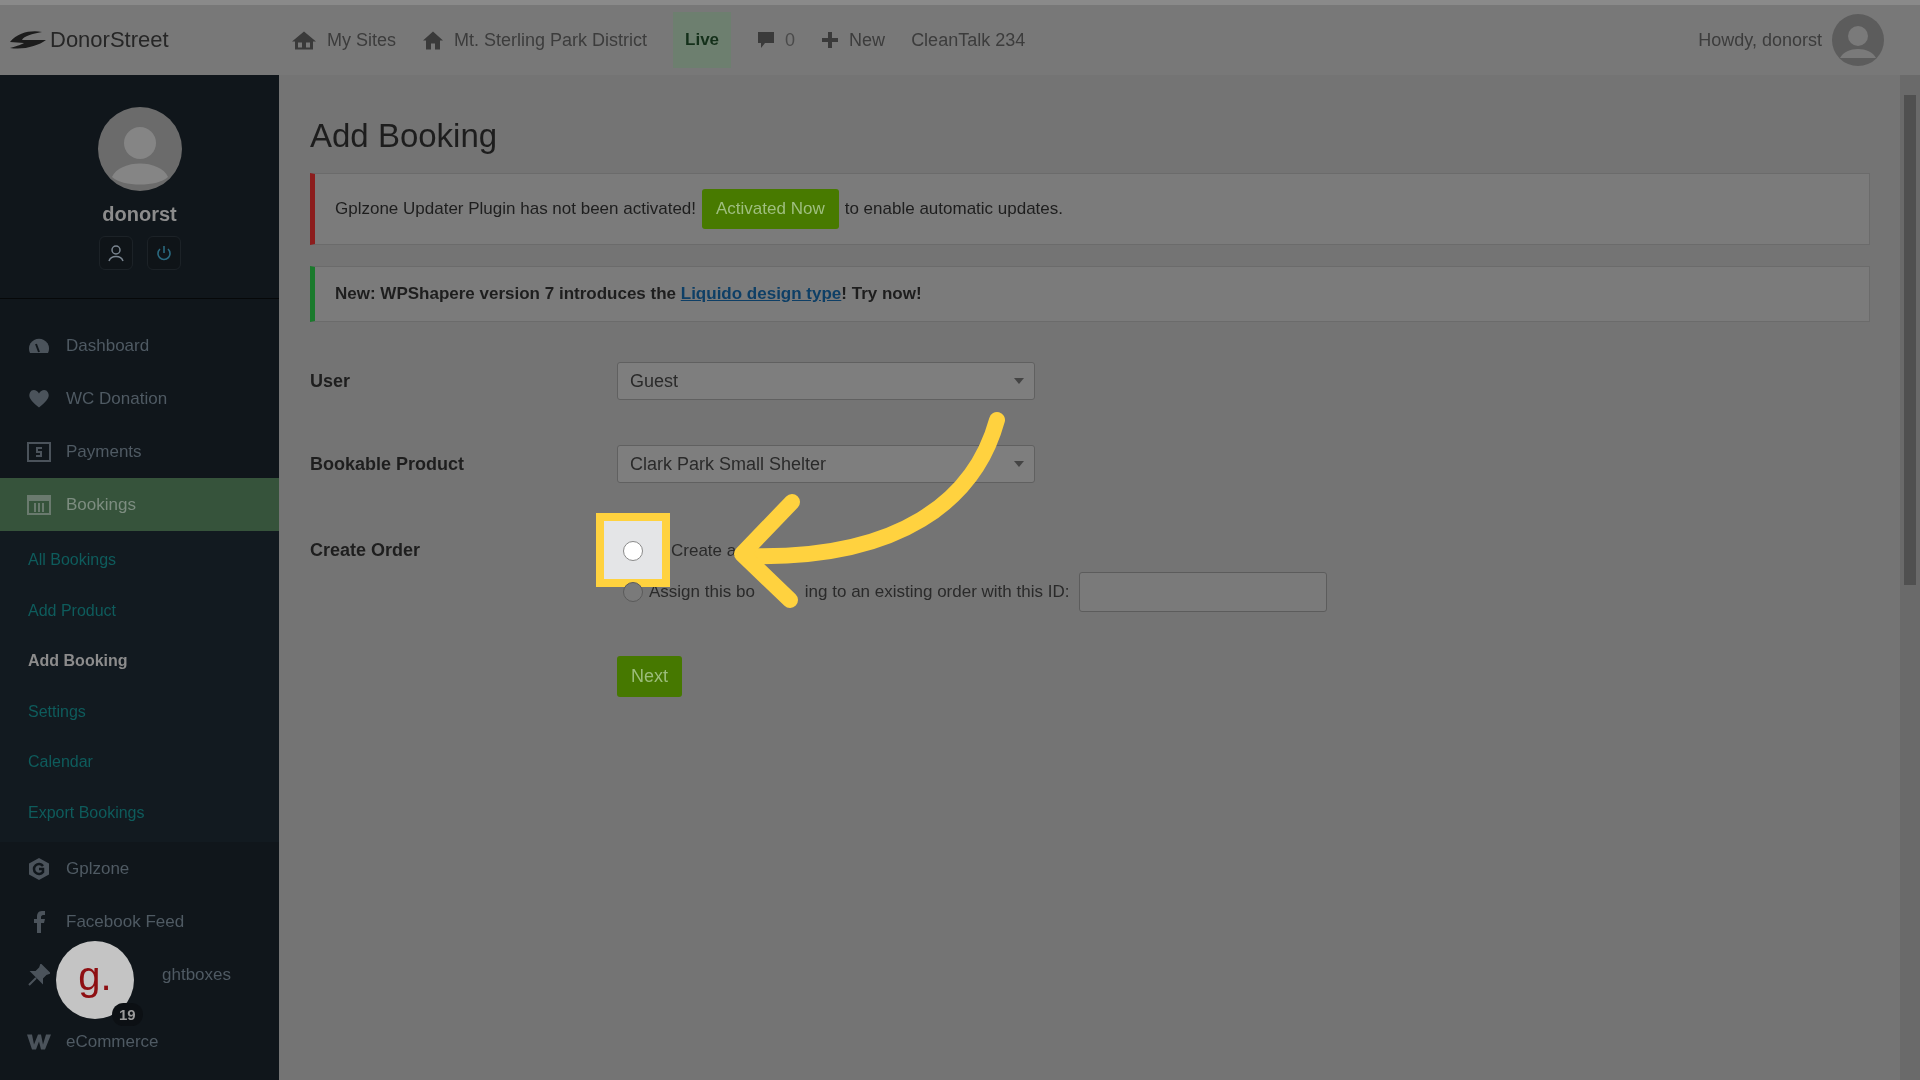 This screenshot has height=1080, width=1920. Describe the element at coordinates (139, 812) in the screenshot. I see `submenu-item: Export Bookings` at that location.